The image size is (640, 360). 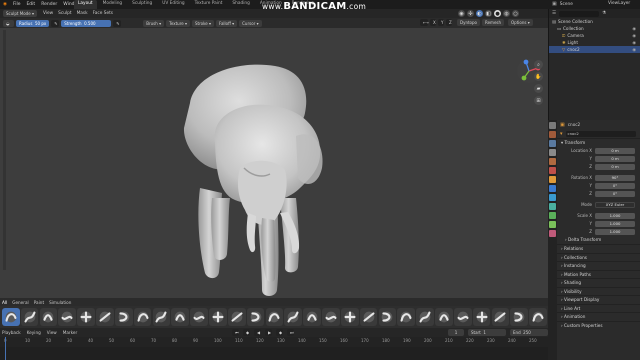 What do you see at coordinates (619, 3) in the screenshot?
I see `view-layer-selector: ViewLayer` at bounding box center [619, 3].